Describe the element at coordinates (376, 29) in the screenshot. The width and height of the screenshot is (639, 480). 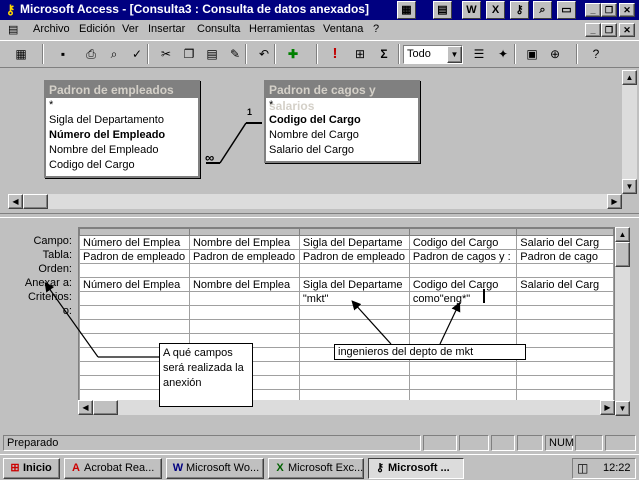
I see `menu-help: ?` at that location.